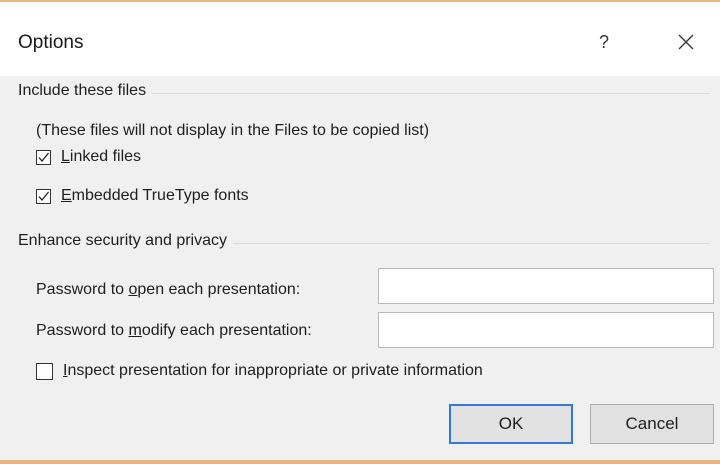 The width and height of the screenshot is (720, 464). What do you see at coordinates (174, 330) in the screenshot?
I see `modify-password-label: Password to modify each presentation:` at bounding box center [174, 330].